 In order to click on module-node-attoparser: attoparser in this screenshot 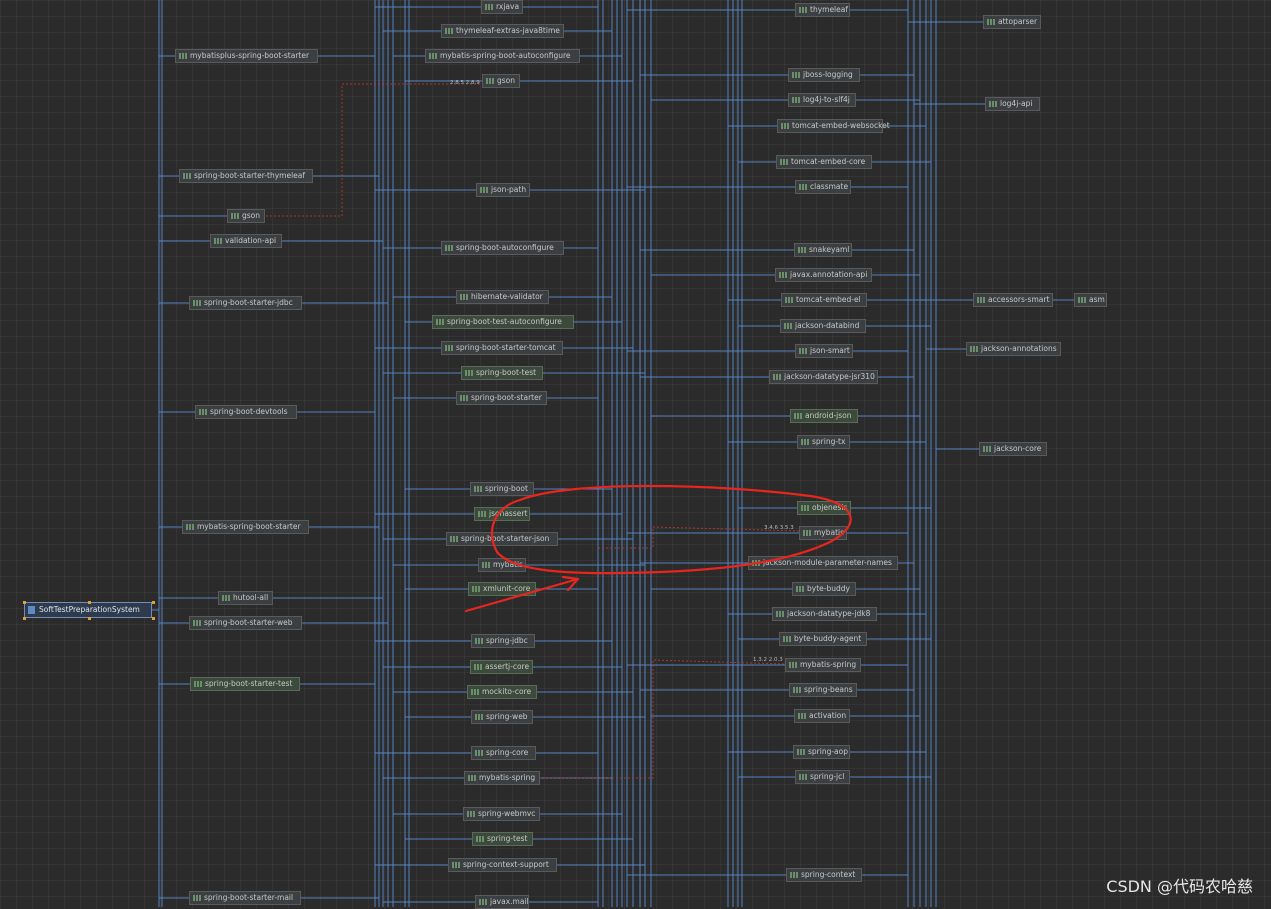, I will do `click(1012, 22)`.